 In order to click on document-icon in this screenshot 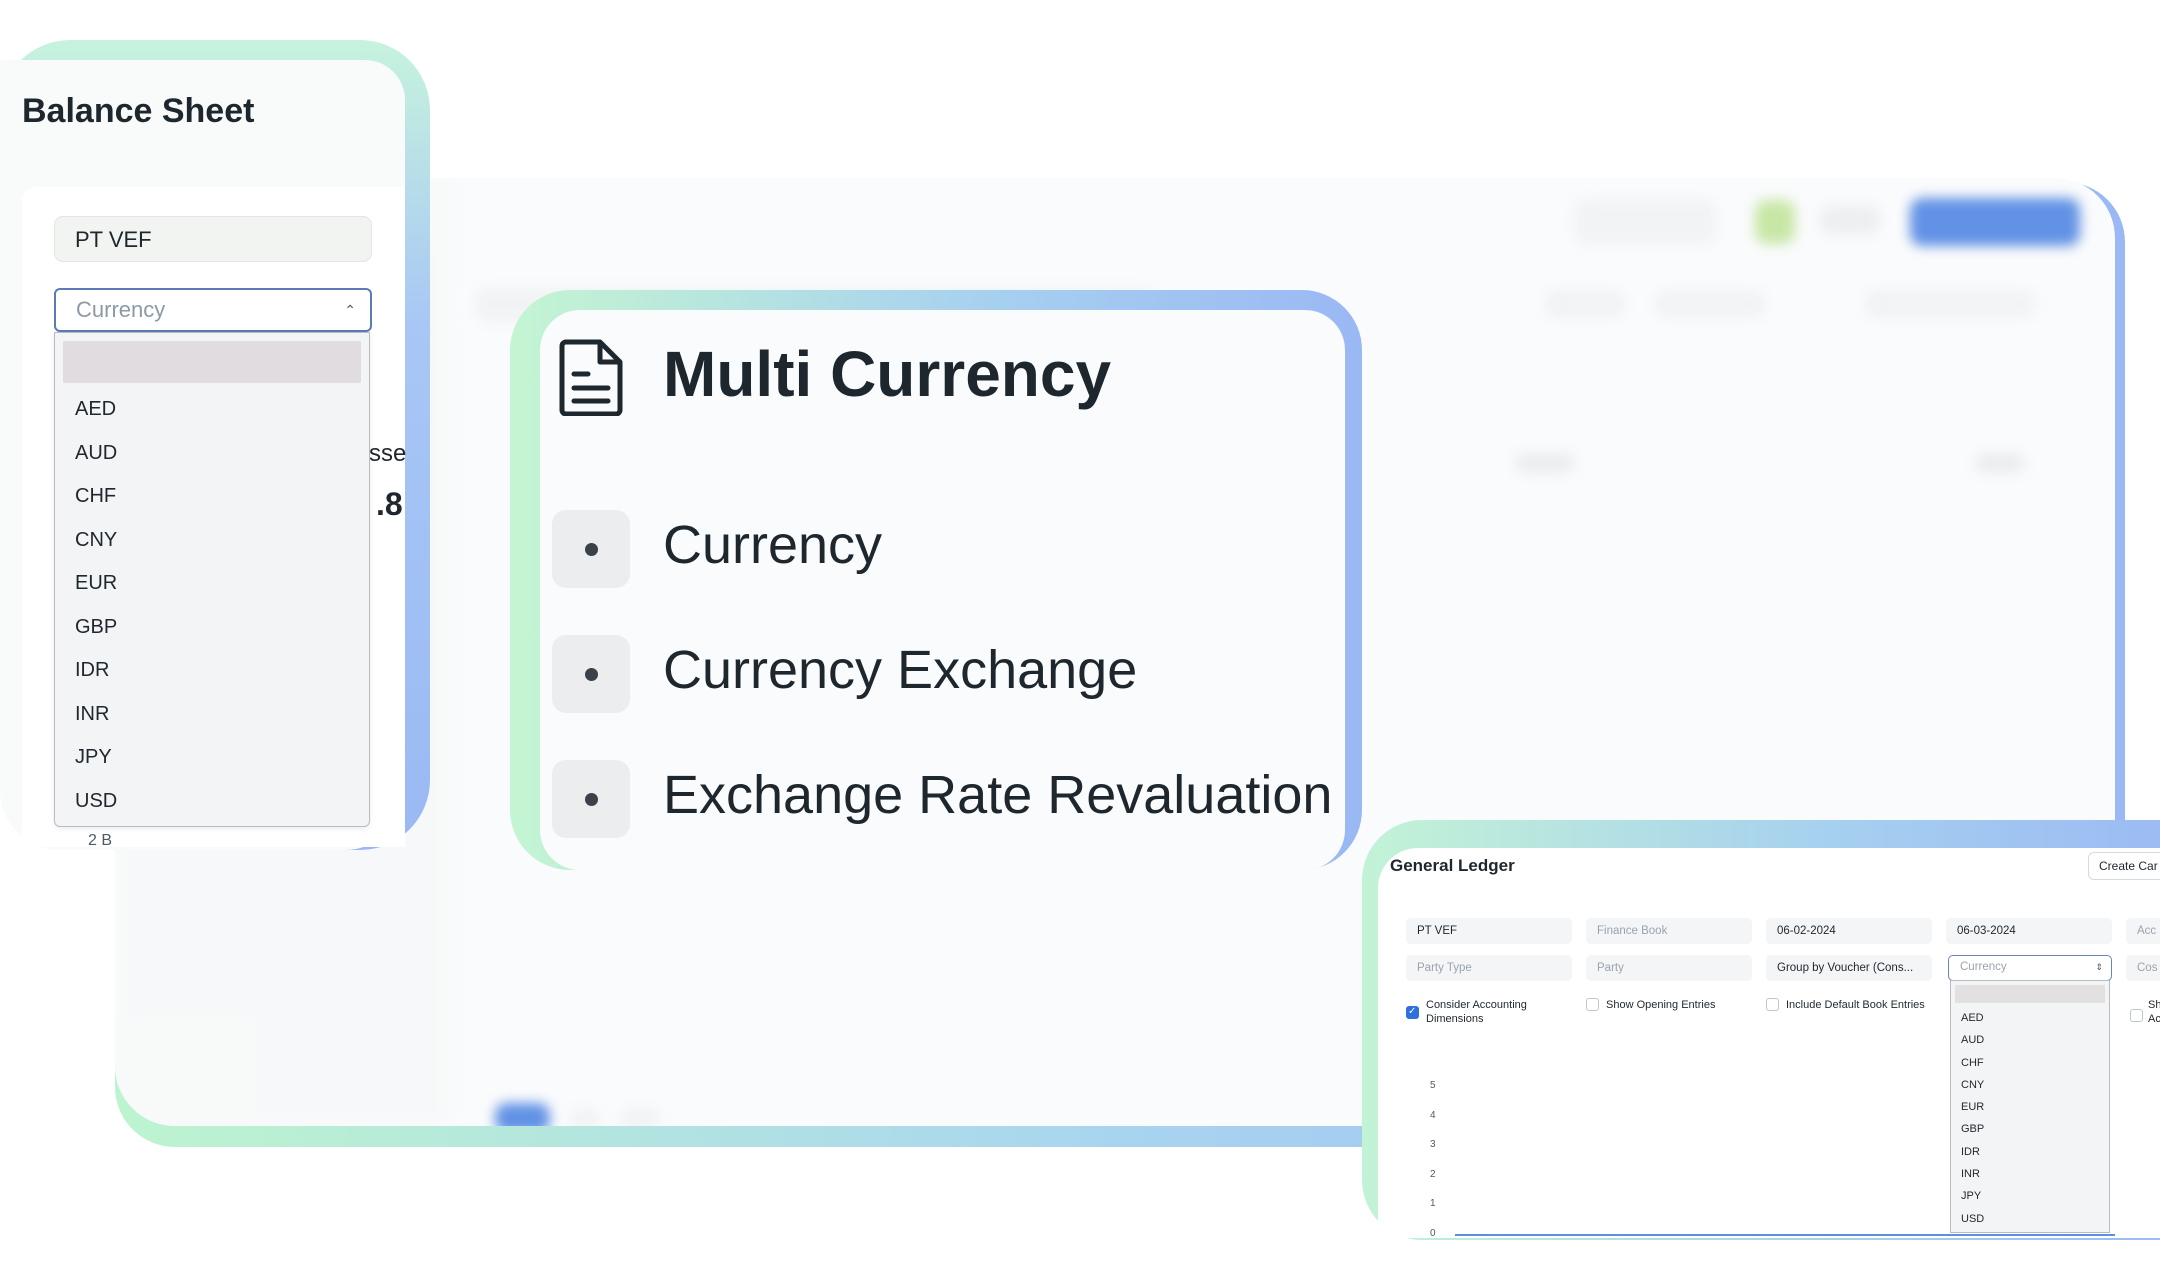, I will do `click(591, 377)`.